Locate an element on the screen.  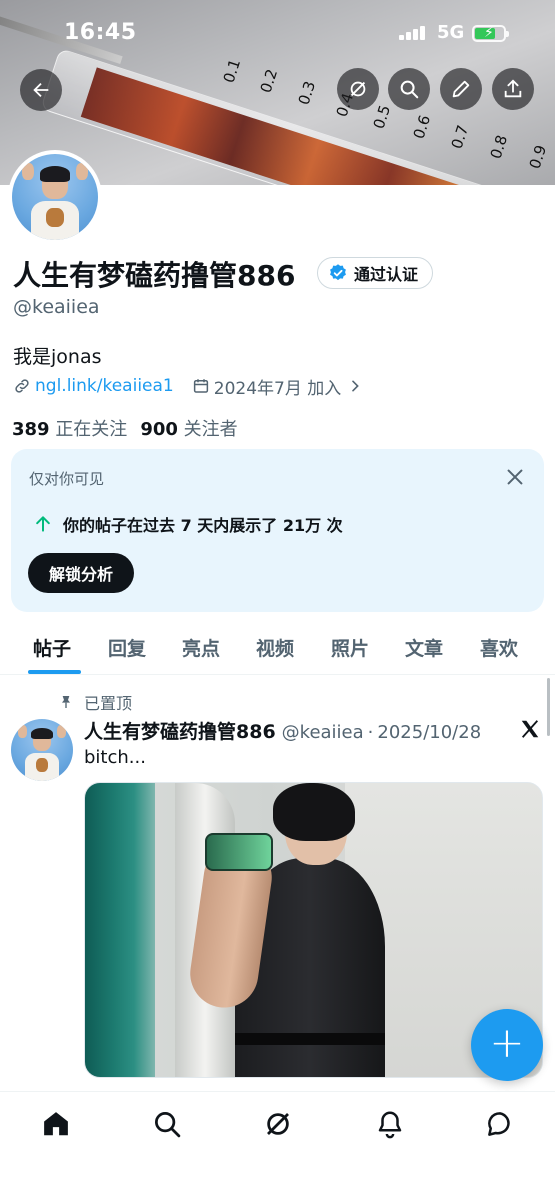
unlock-analytics-button: 解锁分析 is located at coordinates (81, 573).